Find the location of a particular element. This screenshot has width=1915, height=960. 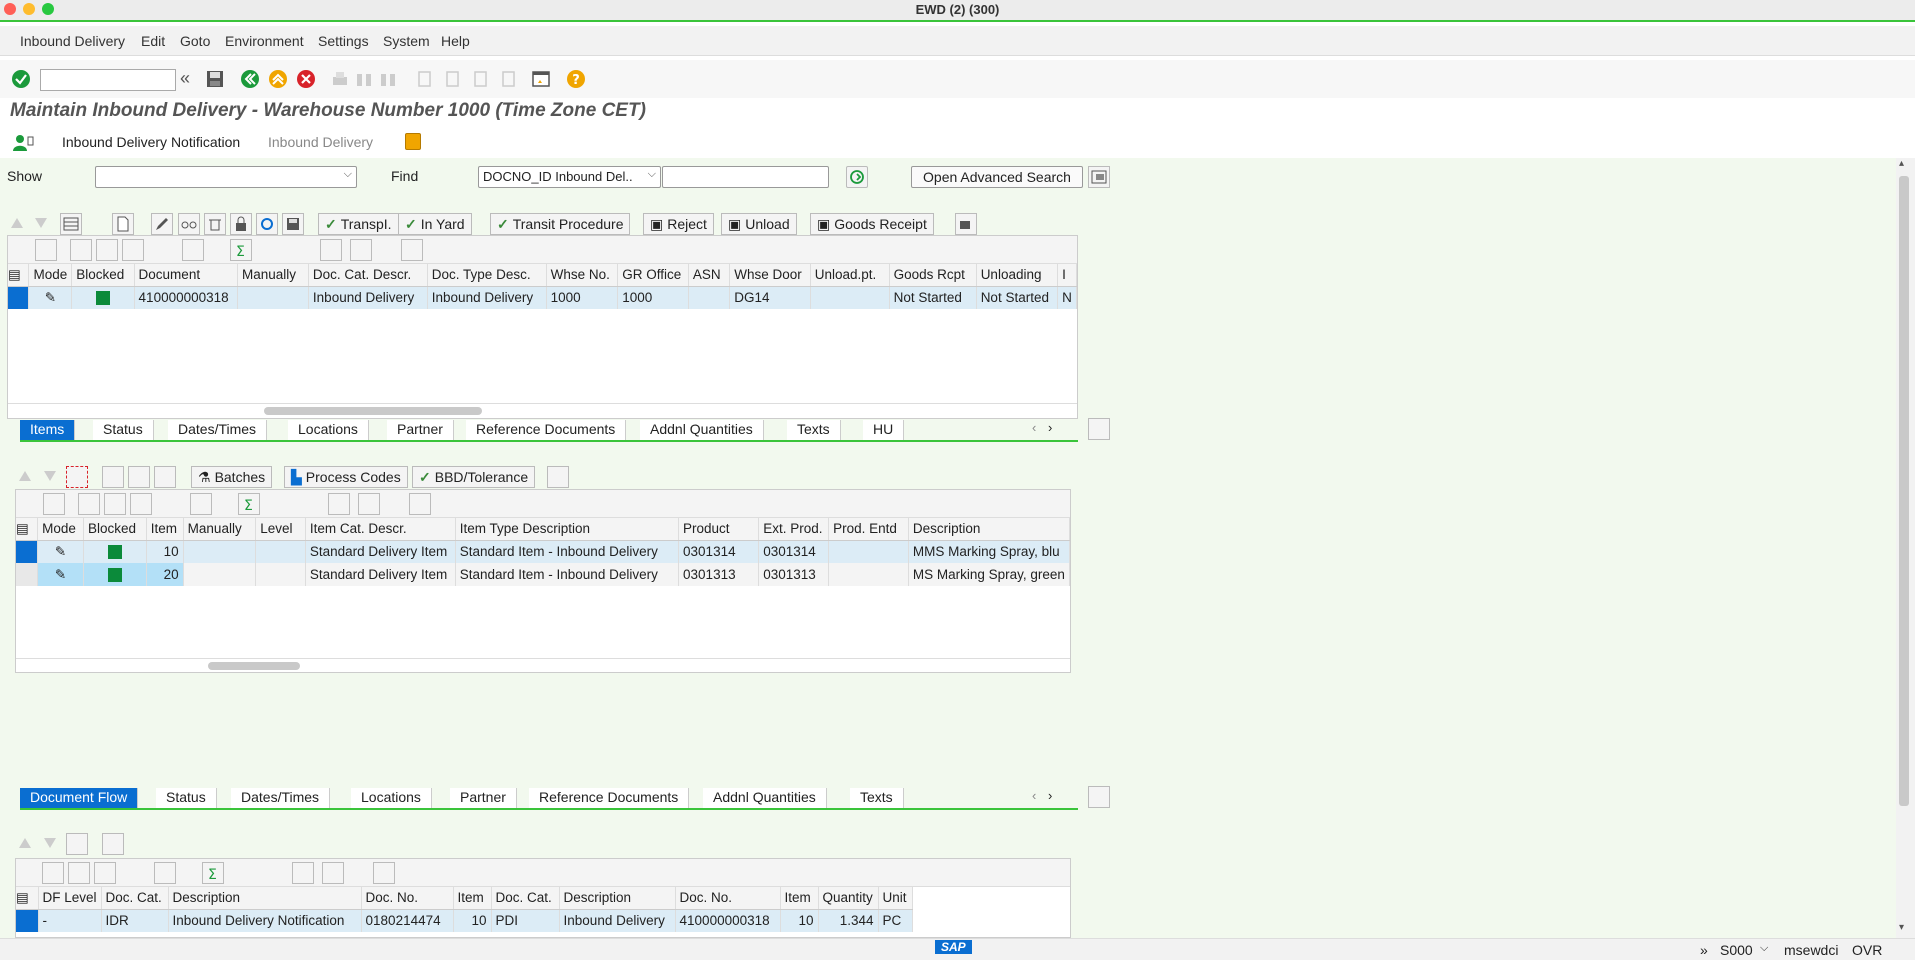

column-header: Quantity is located at coordinates (848, 898).